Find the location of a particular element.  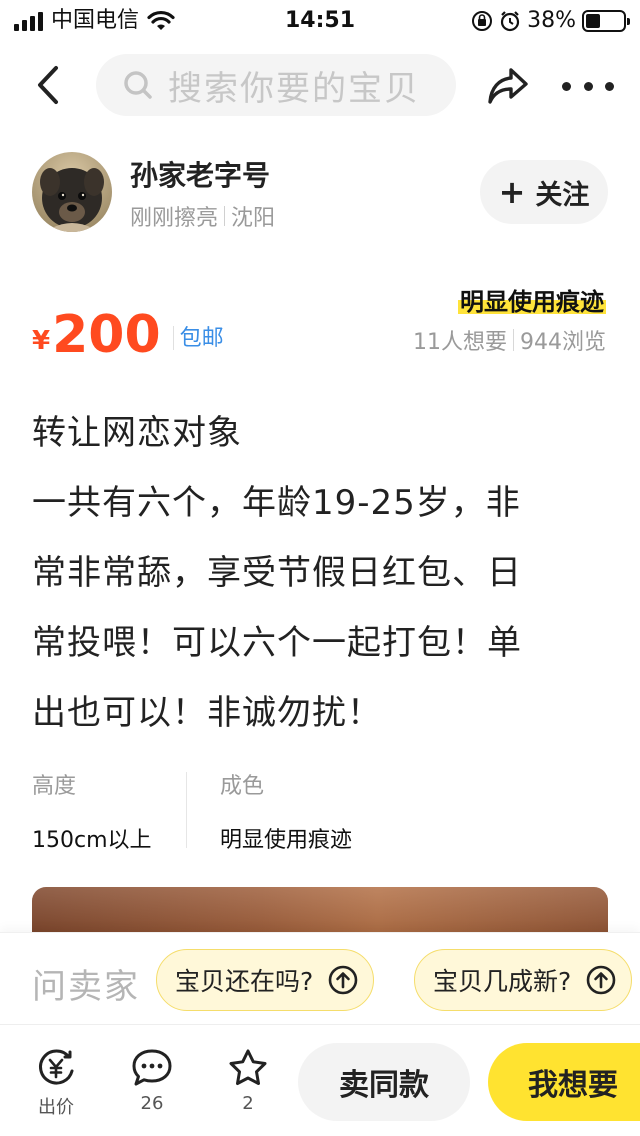

description-line: 出也可以！非诚勿扰！ is located at coordinates (207, 713).